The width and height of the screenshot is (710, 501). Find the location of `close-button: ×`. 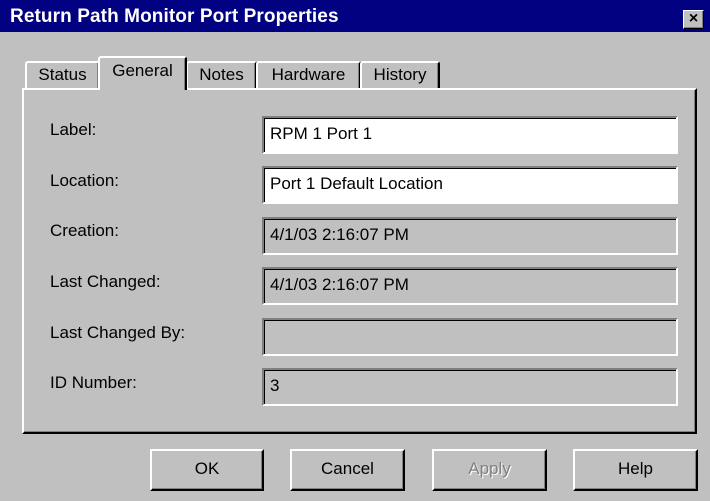

close-button: × is located at coordinates (693, 19).